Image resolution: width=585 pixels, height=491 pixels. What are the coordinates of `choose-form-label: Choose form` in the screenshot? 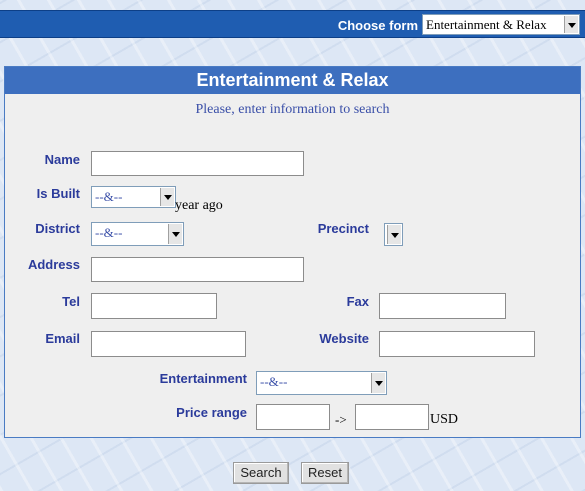 It's located at (377, 25).